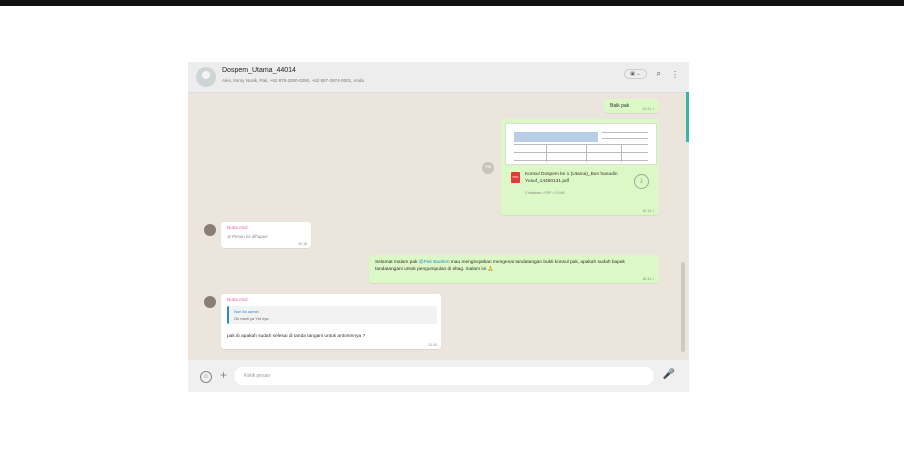 The width and height of the screenshot is (904, 458). What do you see at coordinates (206, 377) in the screenshot?
I see `emoji-icon: ☺` at bounding box center [206, 377].